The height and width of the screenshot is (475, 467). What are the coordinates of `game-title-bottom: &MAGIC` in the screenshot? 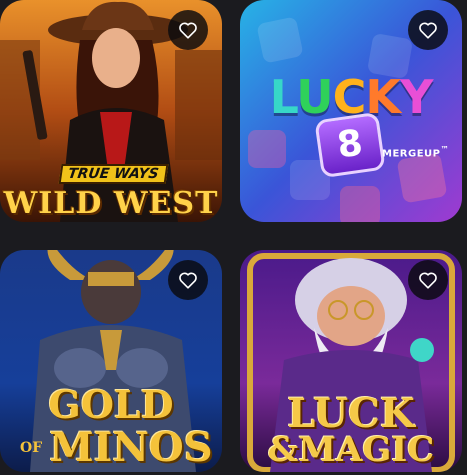 It's located at (351, 450).